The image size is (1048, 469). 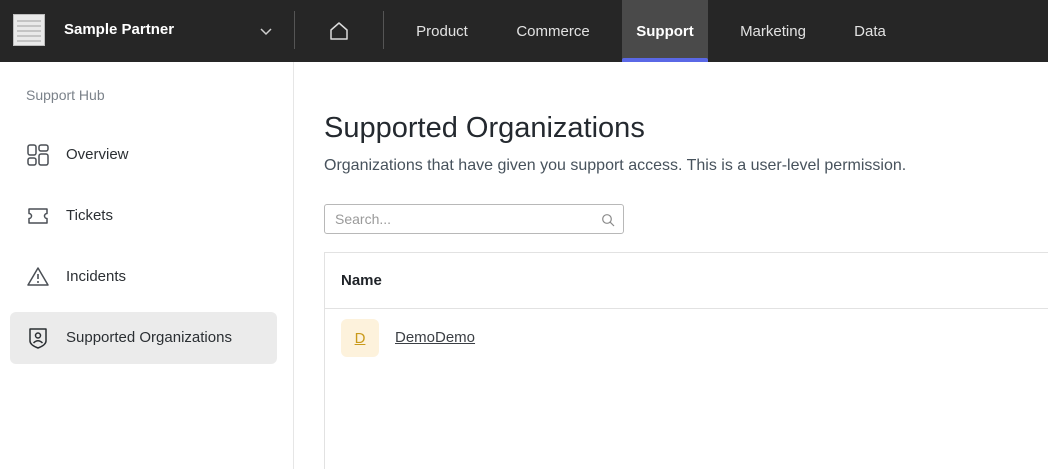 What do you see at coordinates (361, 280) in the screenshot?
I see `column-header-name: Name` at bounding box center [361, 280].